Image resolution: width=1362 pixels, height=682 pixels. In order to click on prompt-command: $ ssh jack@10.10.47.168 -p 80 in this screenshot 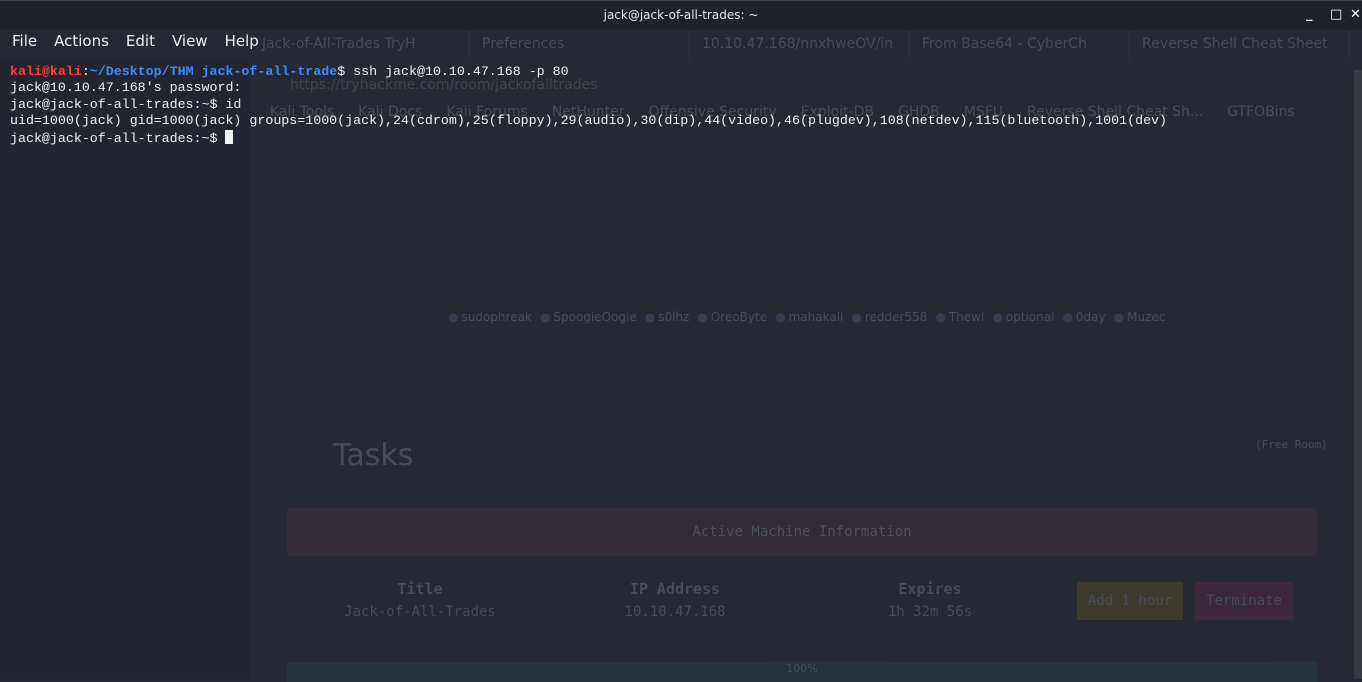, I will do `click(453, 71)`.